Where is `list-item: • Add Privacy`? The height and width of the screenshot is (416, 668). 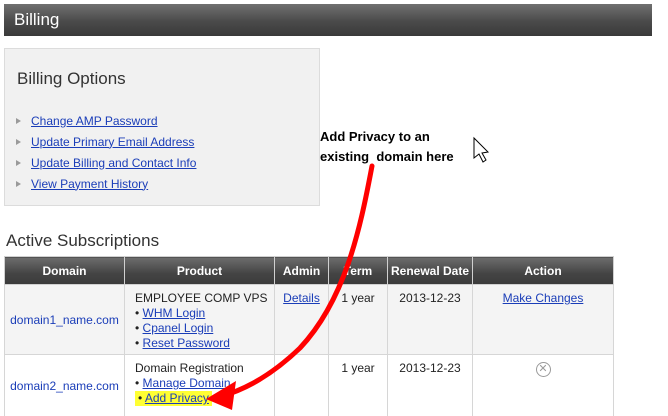 list-item: • Add Privacy is located at coordinates (204, 398).